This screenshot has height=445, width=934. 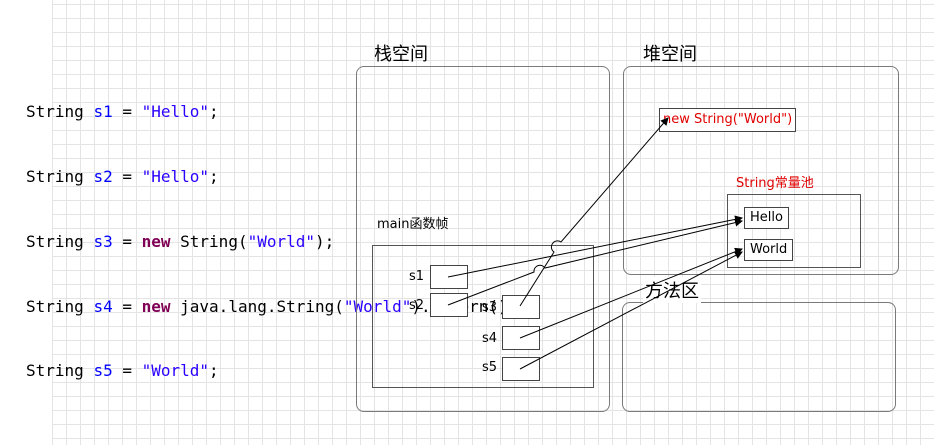 What do you see at coordinates (766, 218) in the screenshot?
I see `pool-item-hello: Hello` at bounding box center [766, 218].